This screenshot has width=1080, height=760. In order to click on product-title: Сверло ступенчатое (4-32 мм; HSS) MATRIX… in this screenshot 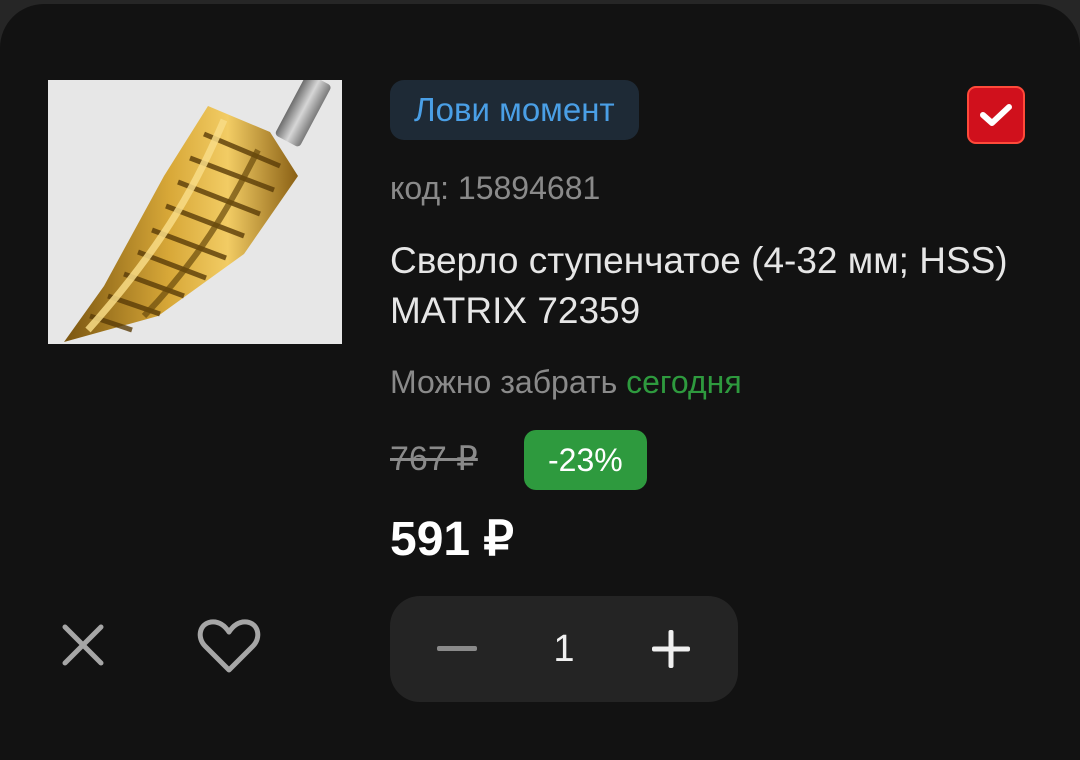, I will do `click(710, 286)`.